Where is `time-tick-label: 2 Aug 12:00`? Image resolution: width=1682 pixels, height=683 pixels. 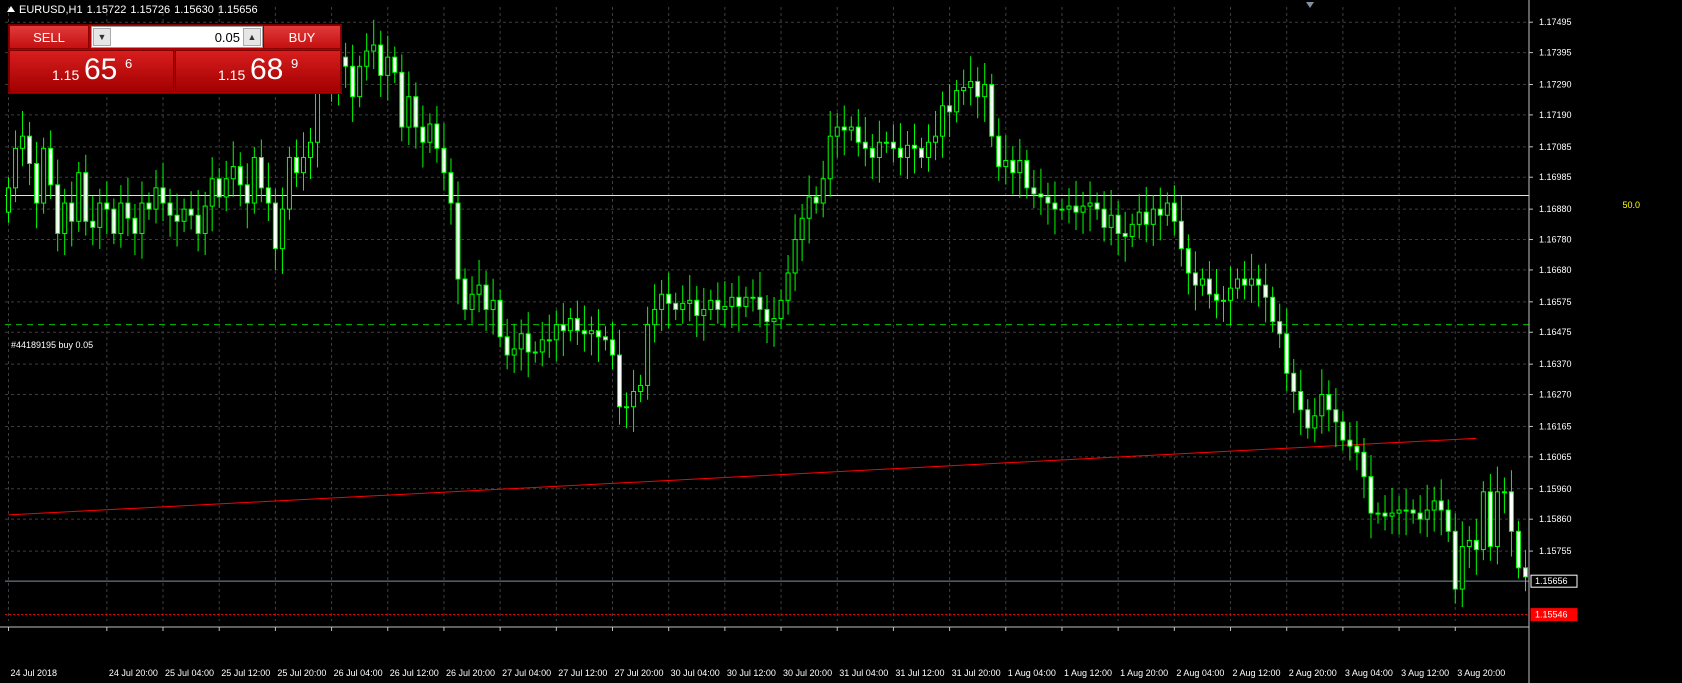
time-tick-label: 2 Aug 12:00 is located at coordinates (1257, 673).